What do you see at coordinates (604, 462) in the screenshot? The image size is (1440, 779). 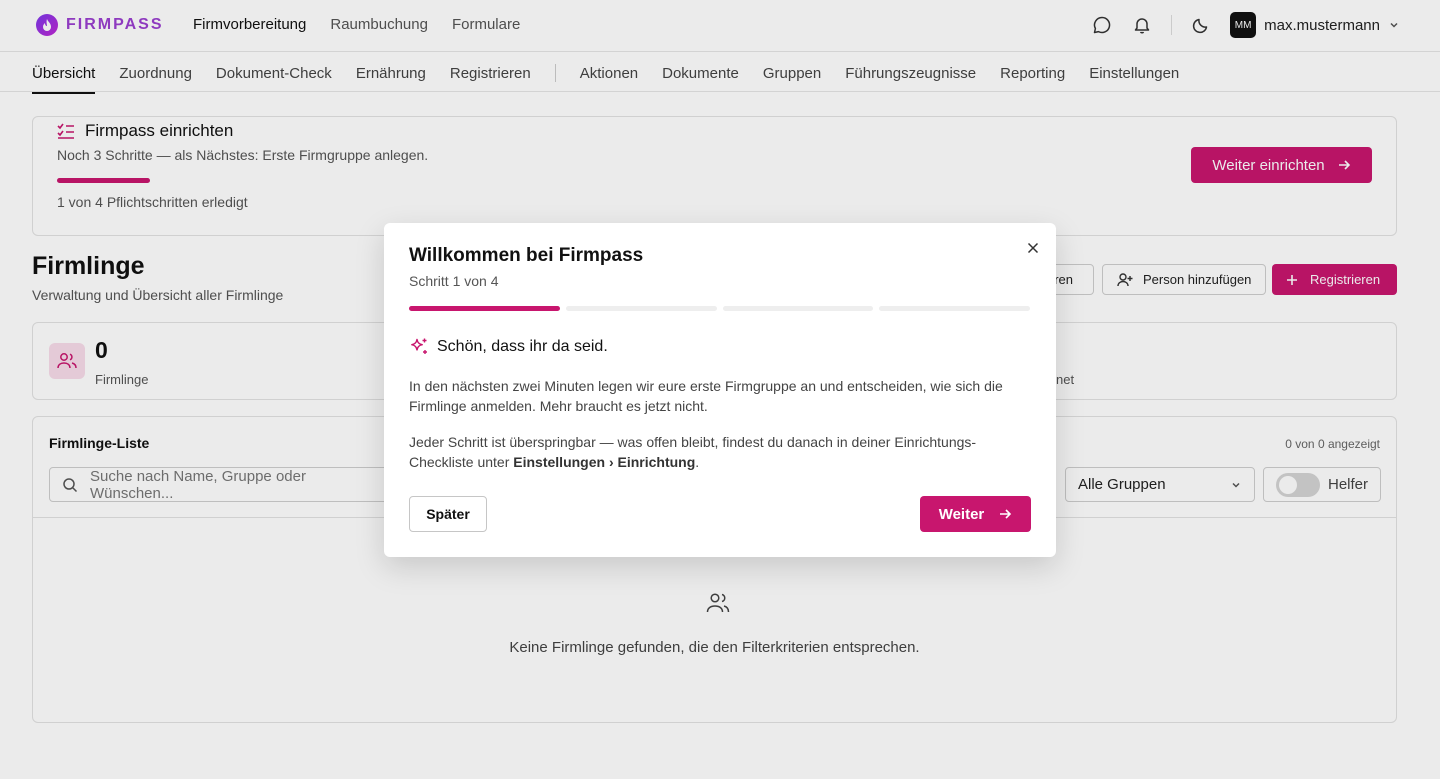 I see `settings-path: Einstellungen › Einrichtung` at bounding box center [604, 462].